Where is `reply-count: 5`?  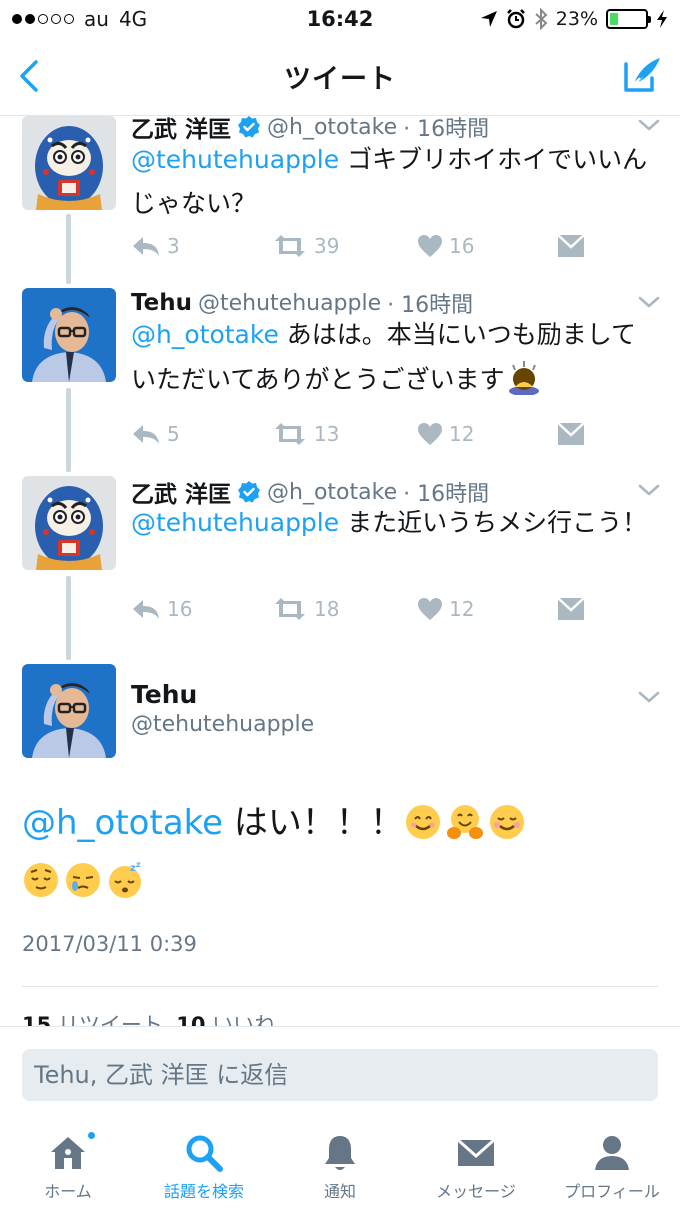
reply-count: 5 is located at coordinates (173, 434).